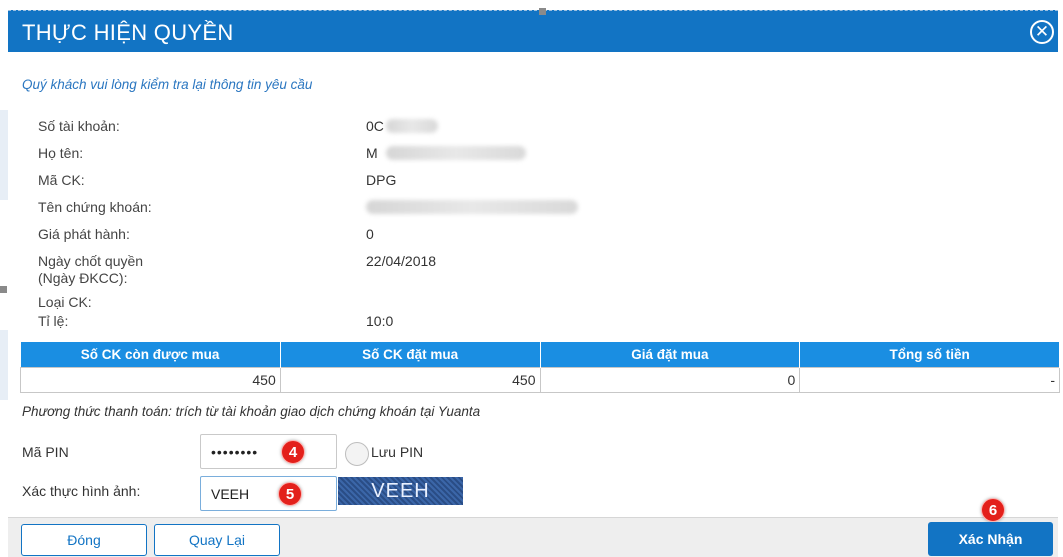  I want to click on captcha-image: VEEH, so click(400, 491).